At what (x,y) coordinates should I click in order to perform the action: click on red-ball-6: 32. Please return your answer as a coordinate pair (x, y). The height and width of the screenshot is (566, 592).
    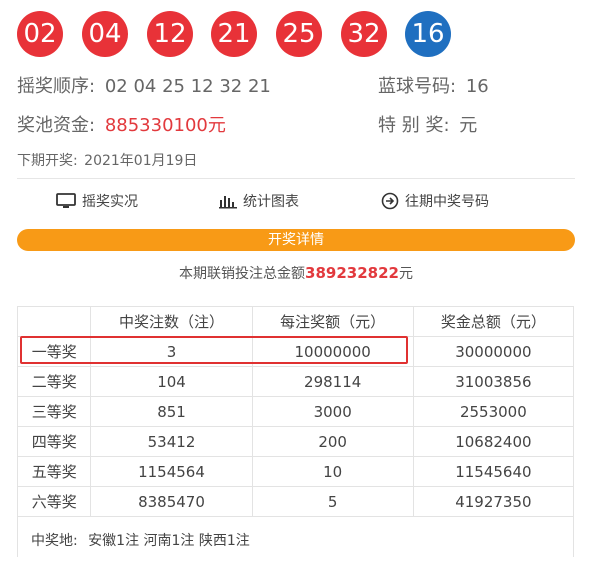
    Looking at the image, I should click on (364, 34).